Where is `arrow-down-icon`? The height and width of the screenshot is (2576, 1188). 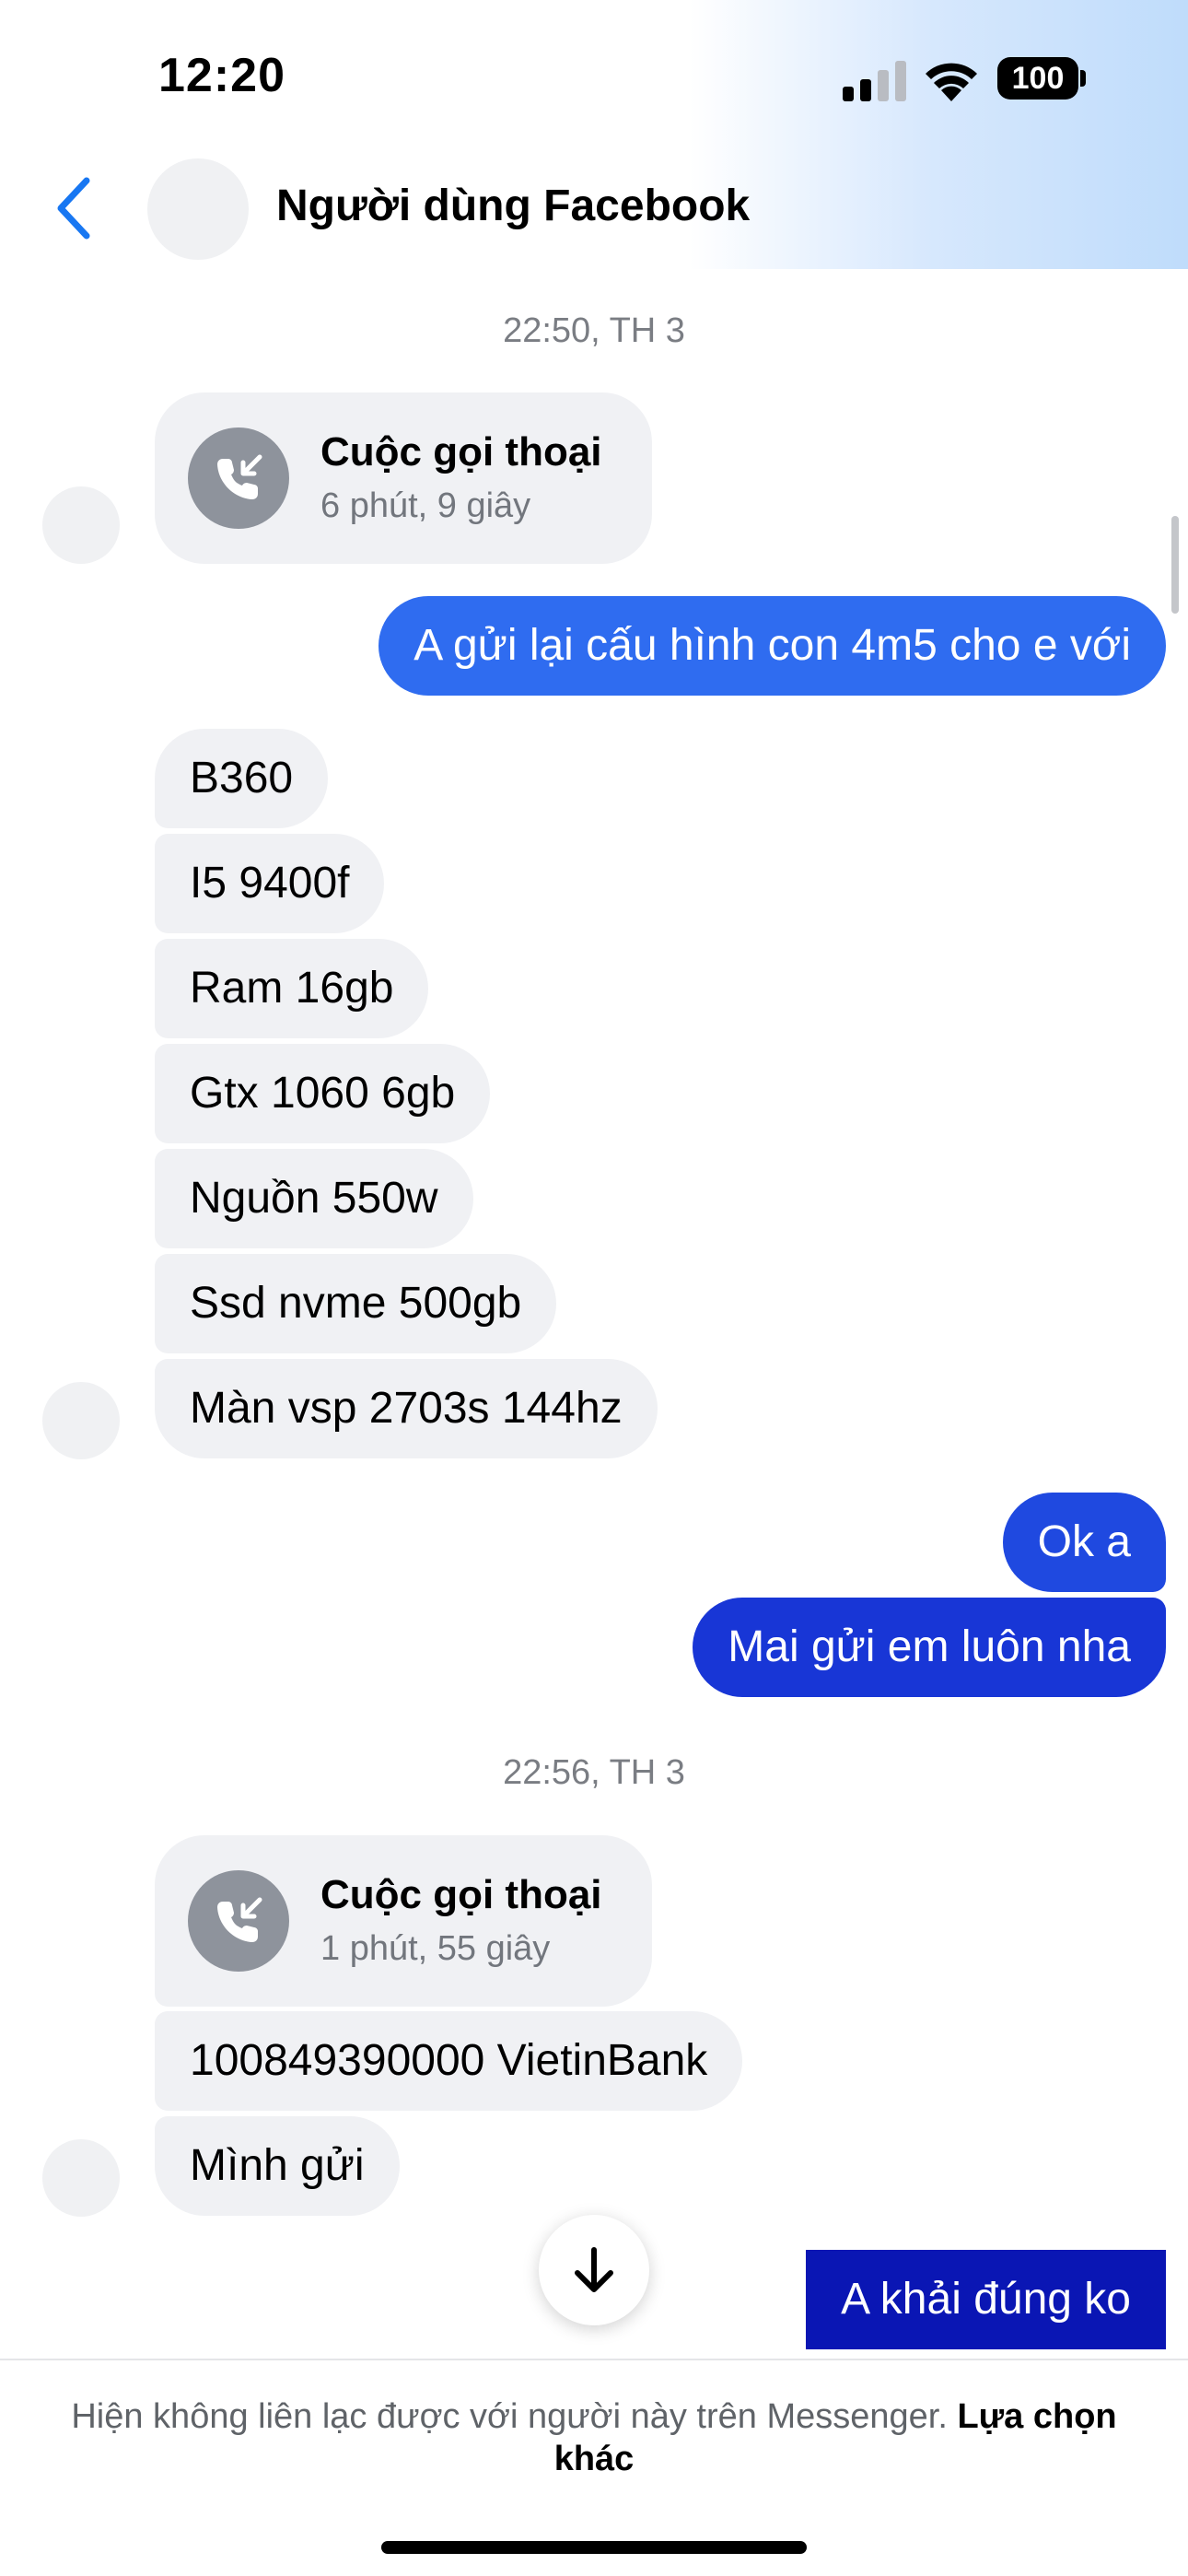
arrow-down-icon is located at coordinates (594, 2269).